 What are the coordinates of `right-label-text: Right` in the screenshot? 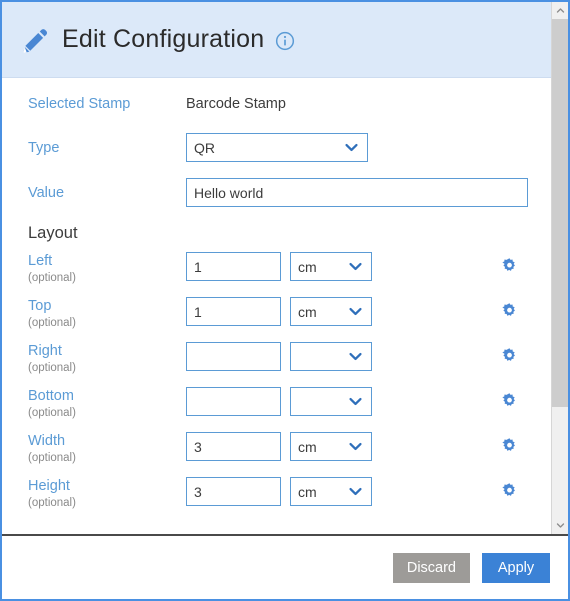 It's located at (45, 351).